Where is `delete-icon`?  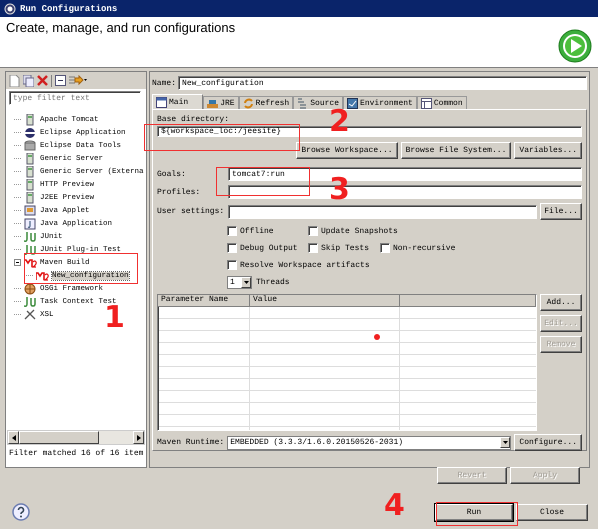 delete-icon is located at coordinates (42, 80).